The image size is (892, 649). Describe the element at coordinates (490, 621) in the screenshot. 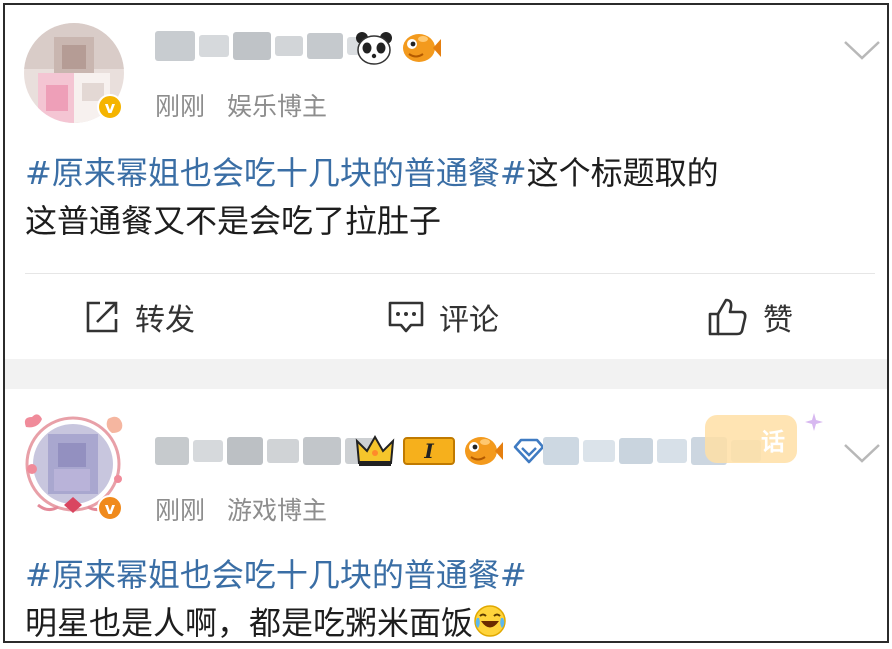

I see `laughing-crying-emoji-icon` at that location.